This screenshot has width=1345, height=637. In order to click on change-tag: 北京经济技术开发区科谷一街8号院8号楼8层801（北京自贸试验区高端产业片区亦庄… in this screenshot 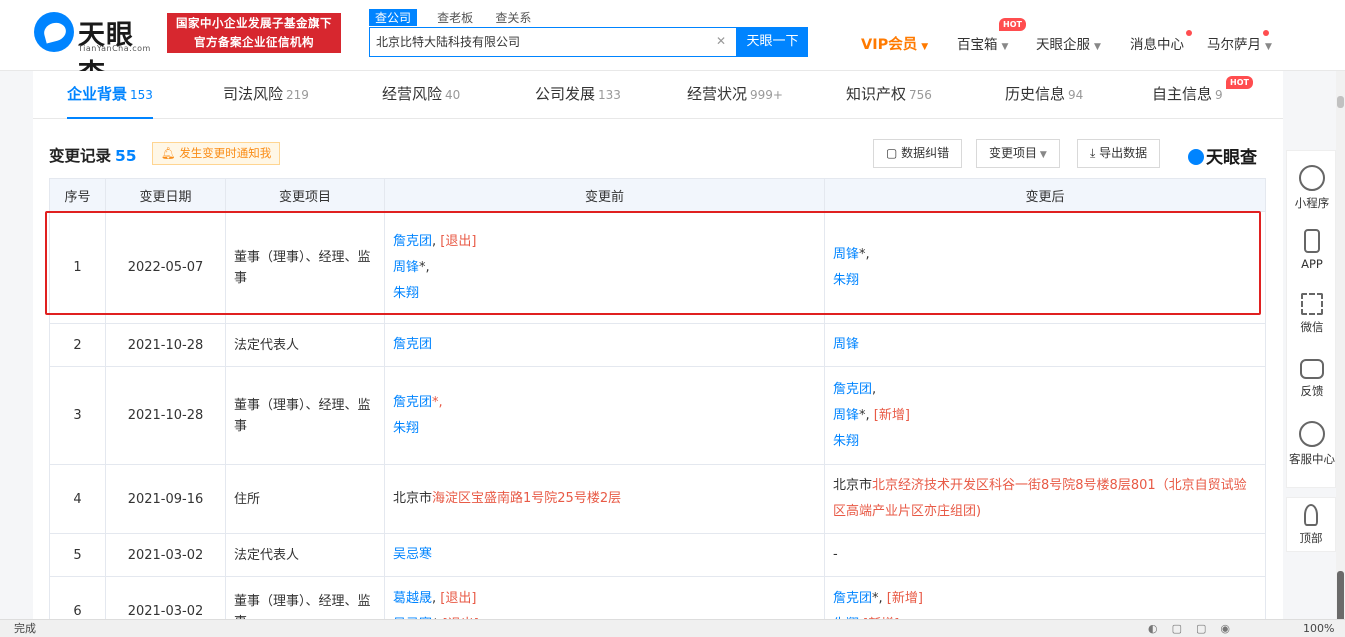, I will do `click(1040, 498)`.